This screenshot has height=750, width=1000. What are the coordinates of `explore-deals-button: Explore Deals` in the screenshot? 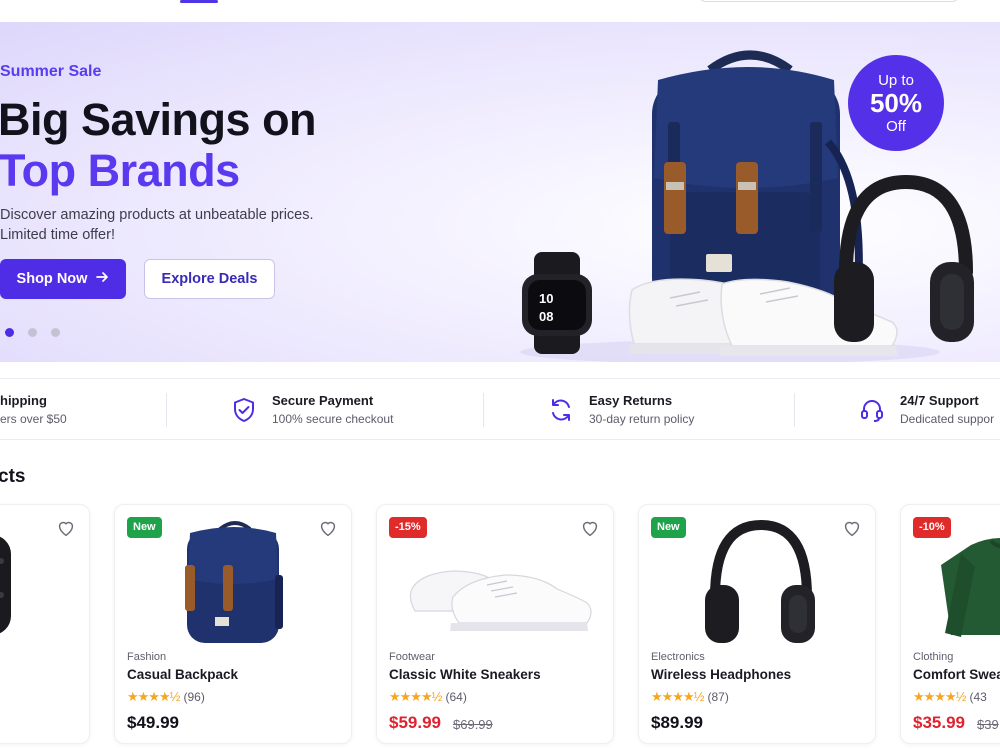 It's located at (209, 279).